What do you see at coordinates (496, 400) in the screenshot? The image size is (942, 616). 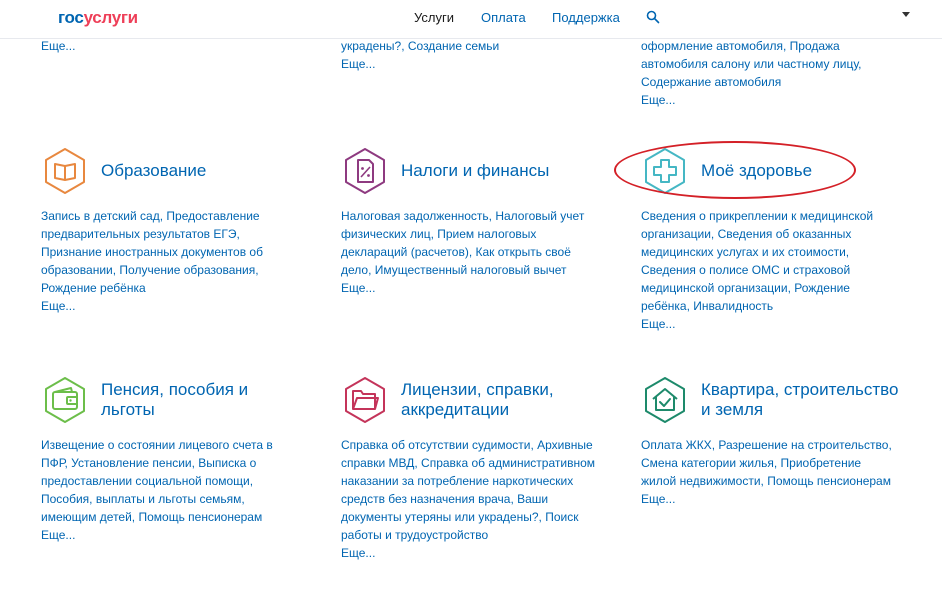 I see `category-title: Лицензии, справки, аккредитации` at bounding box center [496, 400].